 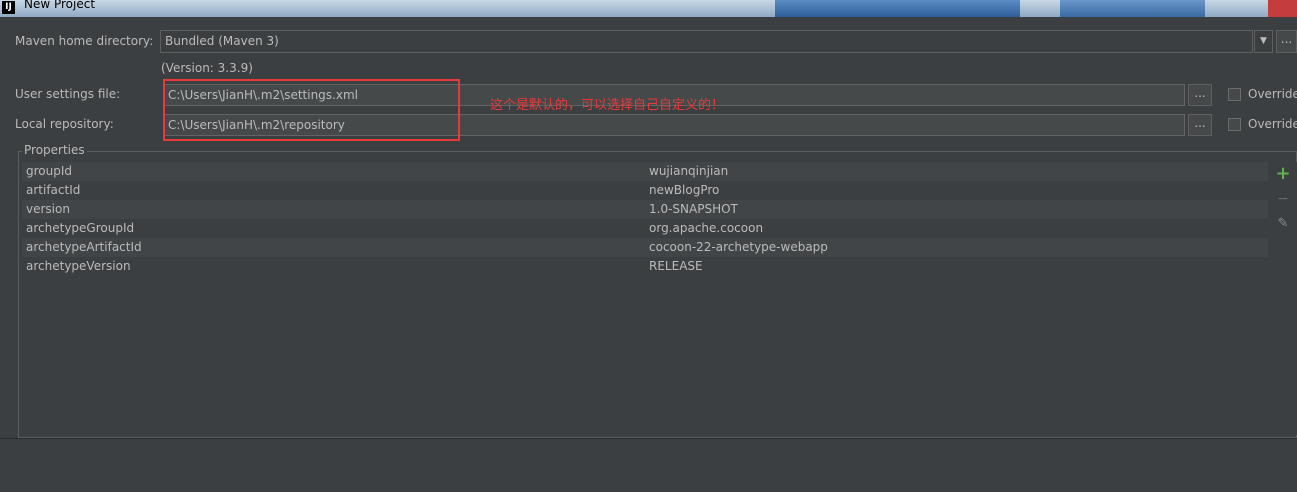 I want to click on property-value: newBlogPro, so click(x=684, y=190).